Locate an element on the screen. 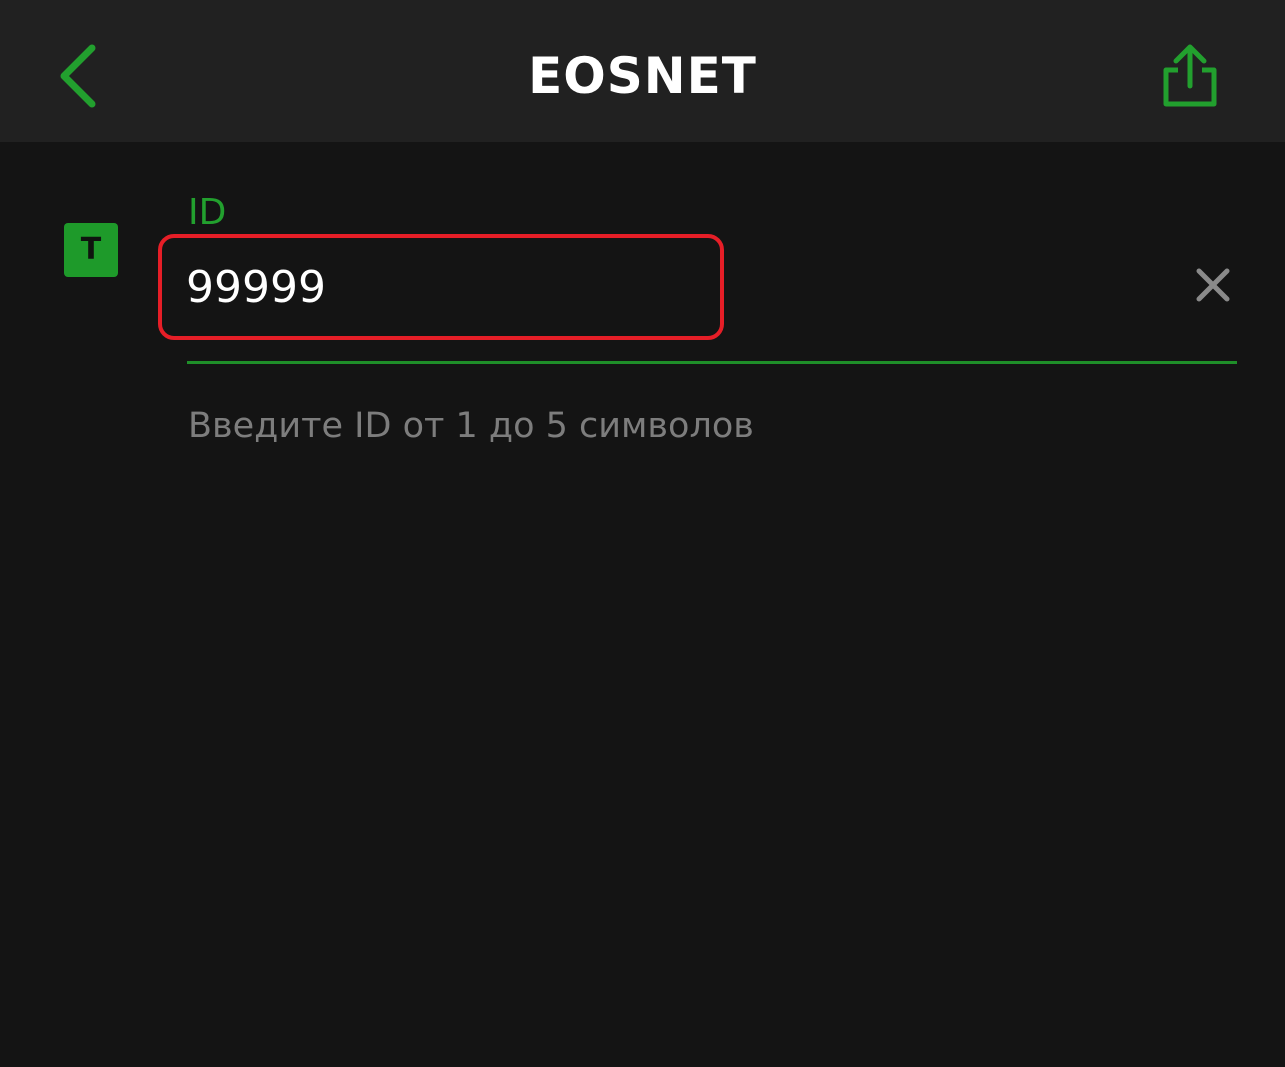 The width and height of the screenshot is (1285, 1067). share-icon is located at coordinates (1190, 75).